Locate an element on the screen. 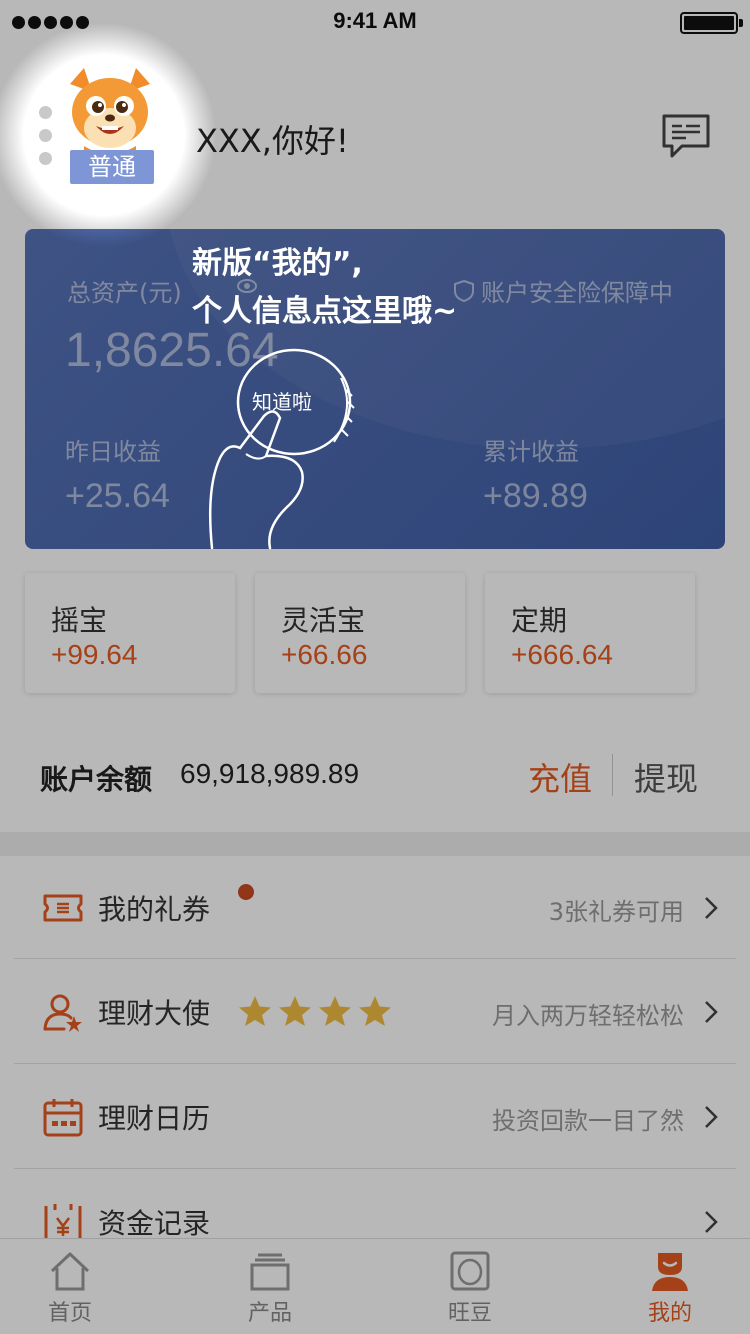  cumulative-earnings-value: +89.89 is located at coordinates (535, 496).